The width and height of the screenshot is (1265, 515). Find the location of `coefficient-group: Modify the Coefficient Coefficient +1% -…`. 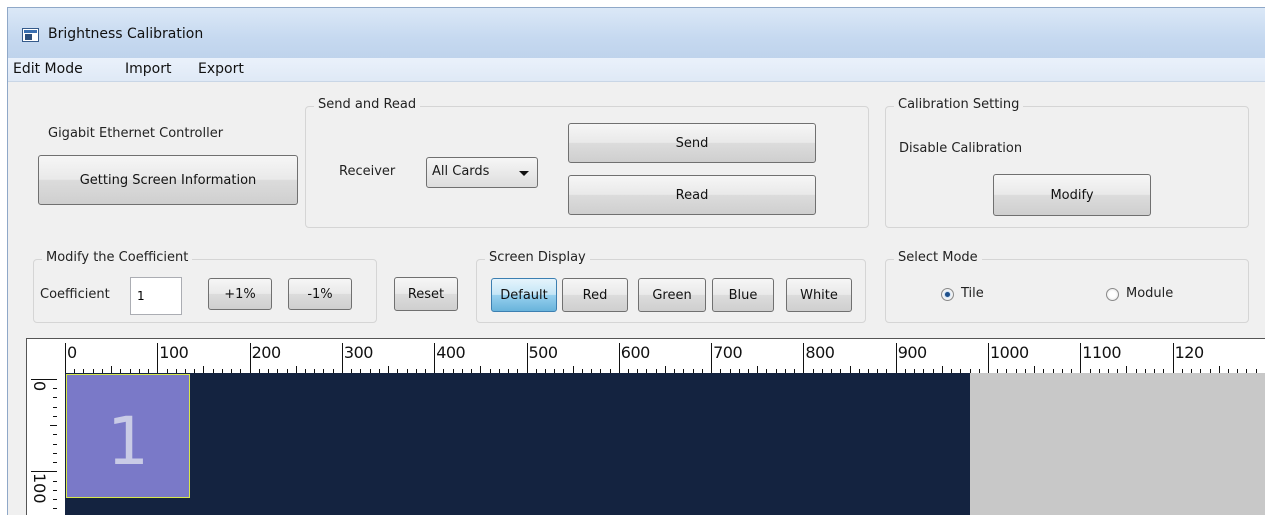

coefficient-group: Modify the Coefficient Coefficient +1% -… is located at coordinates (205, 286).